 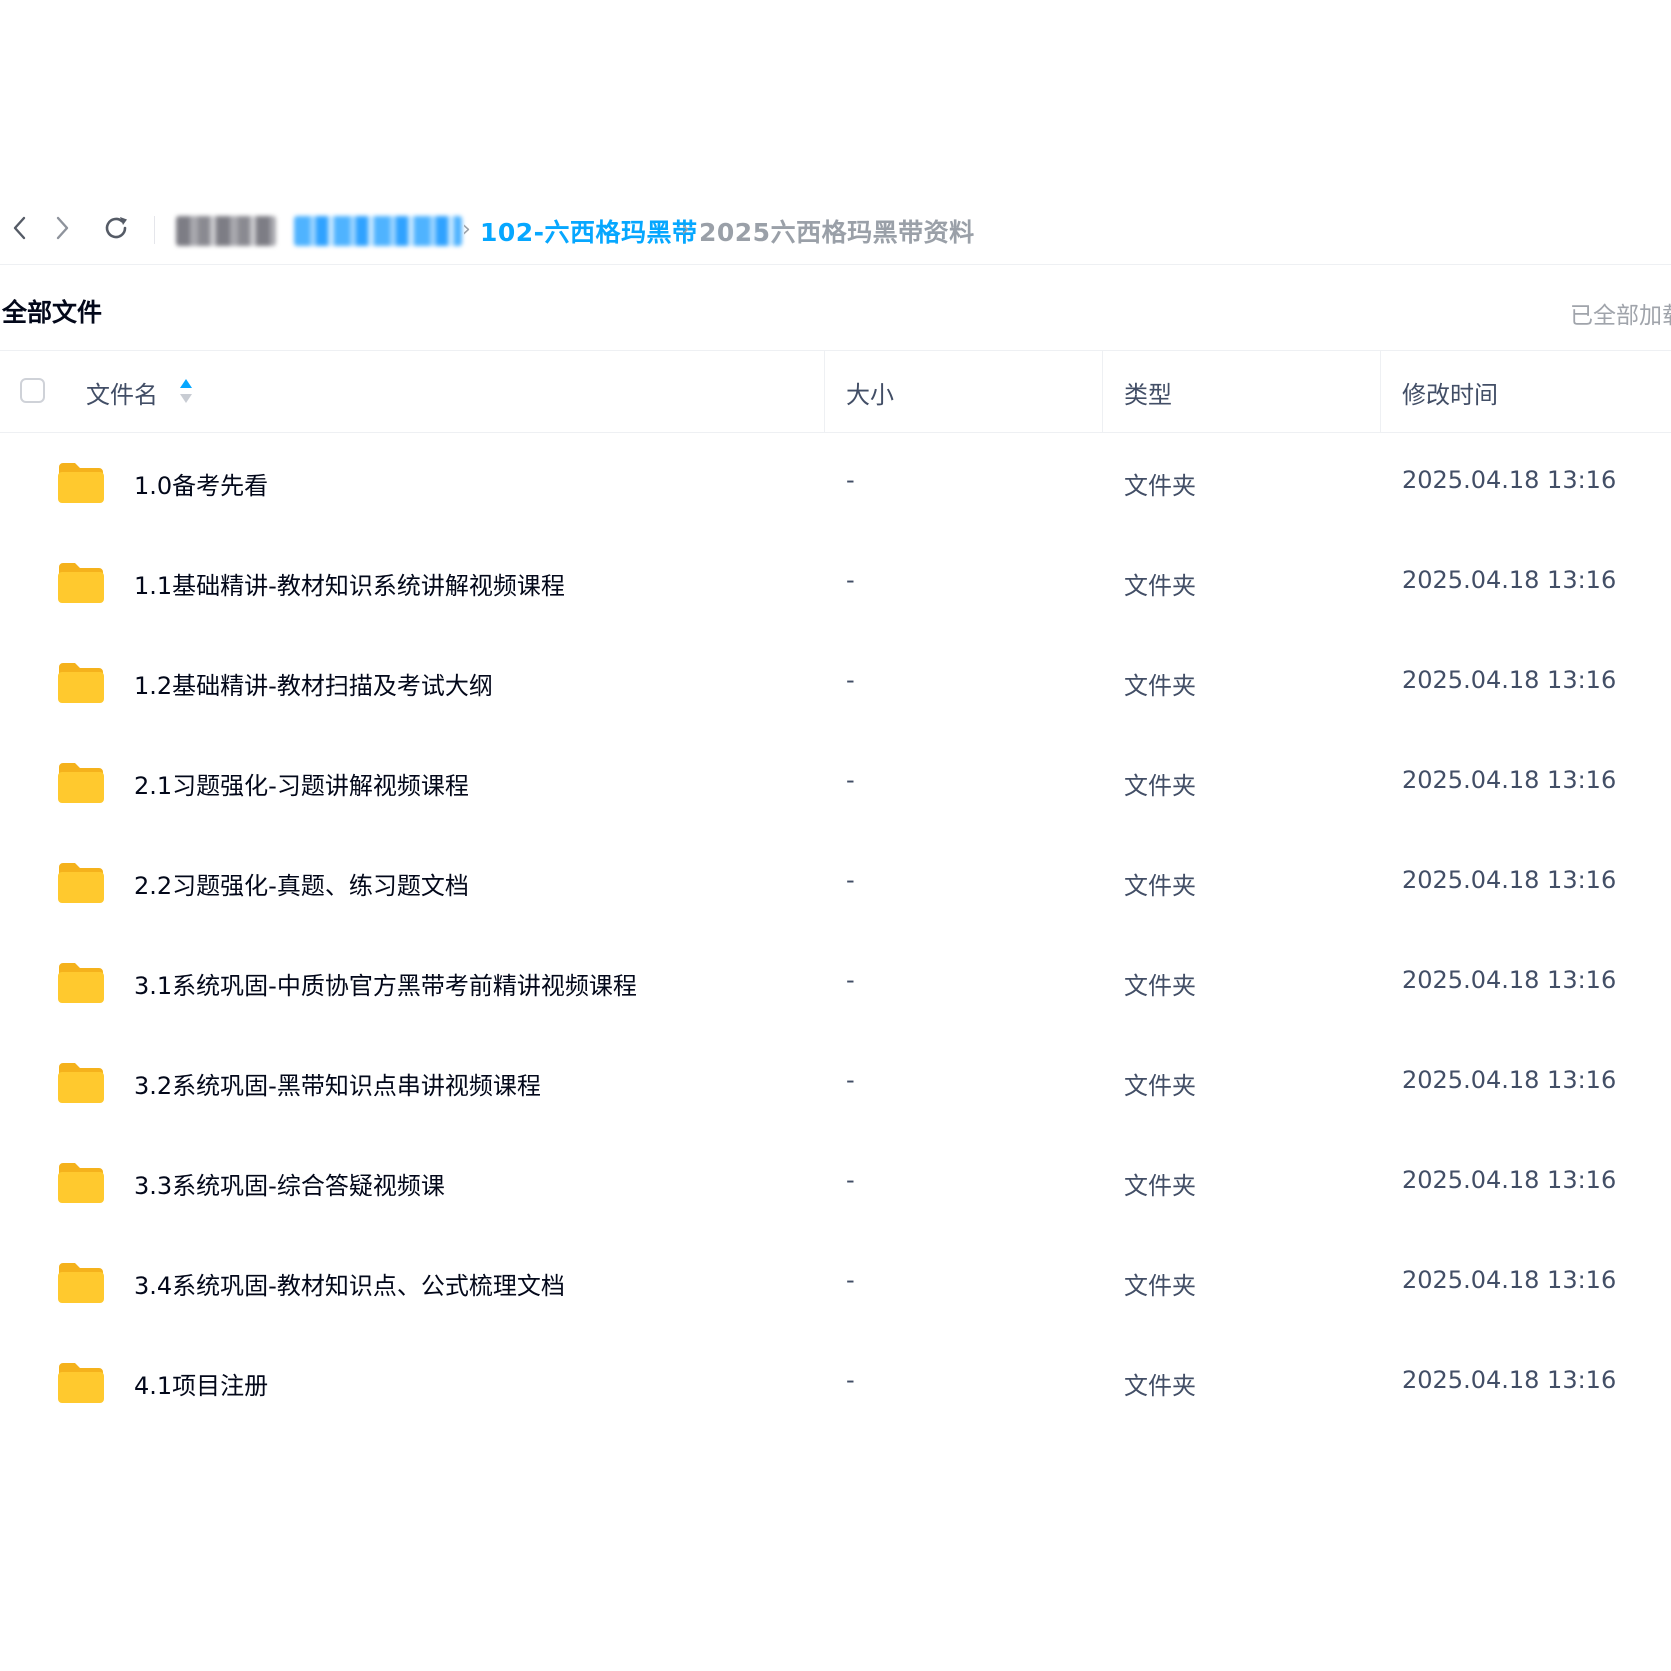 What do you see at coordinates (870, 392) in the screenshot?
I see `column-header-size: 大小` at bounding box center [870, 392].